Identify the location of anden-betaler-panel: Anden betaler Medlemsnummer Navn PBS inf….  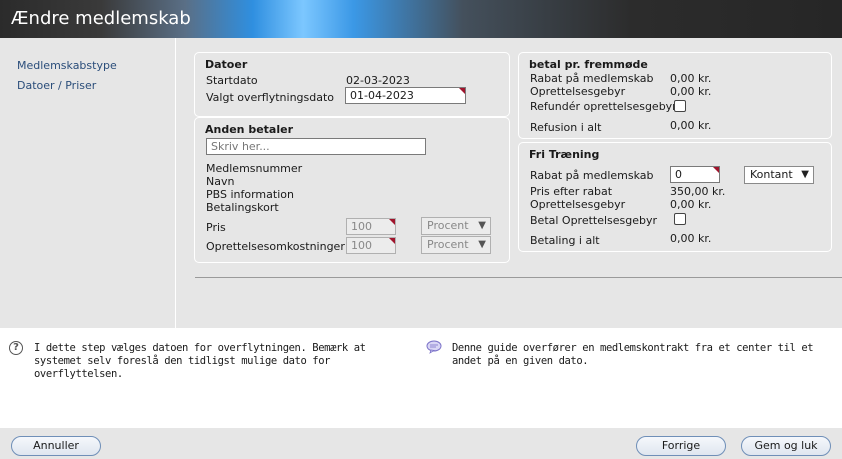
(352, 190).